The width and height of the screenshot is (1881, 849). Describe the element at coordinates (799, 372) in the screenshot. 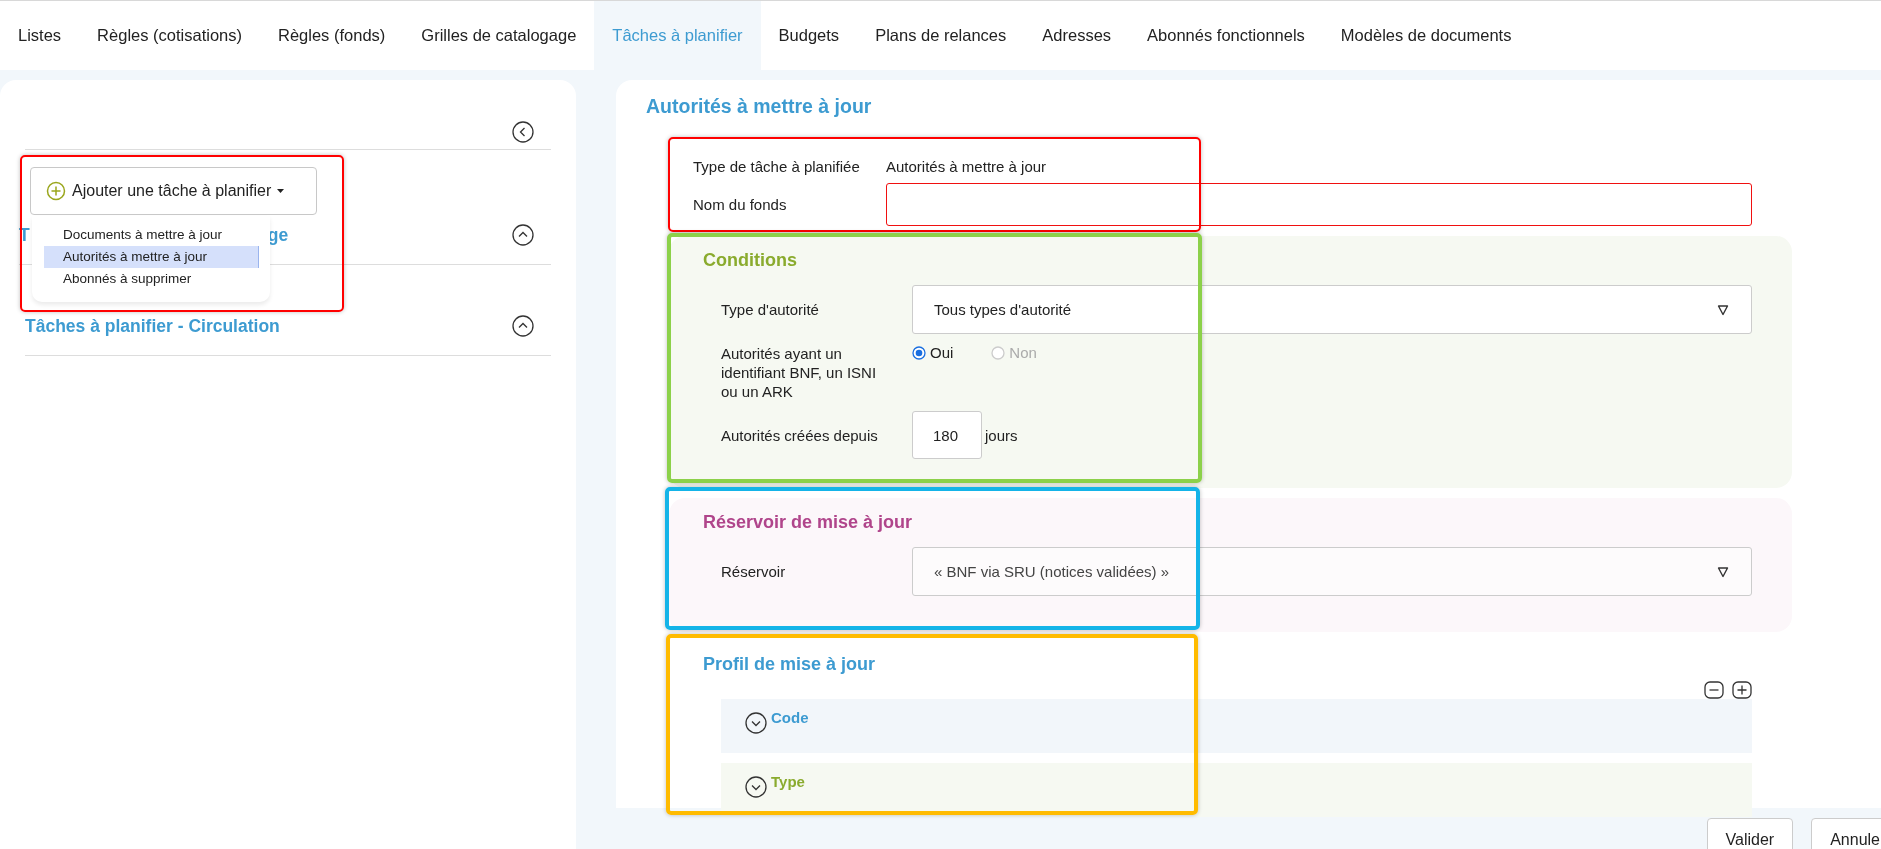

I see `field-label: Autorités ayant un identifiant BNF, un ISNI ou un ARK` at that location.